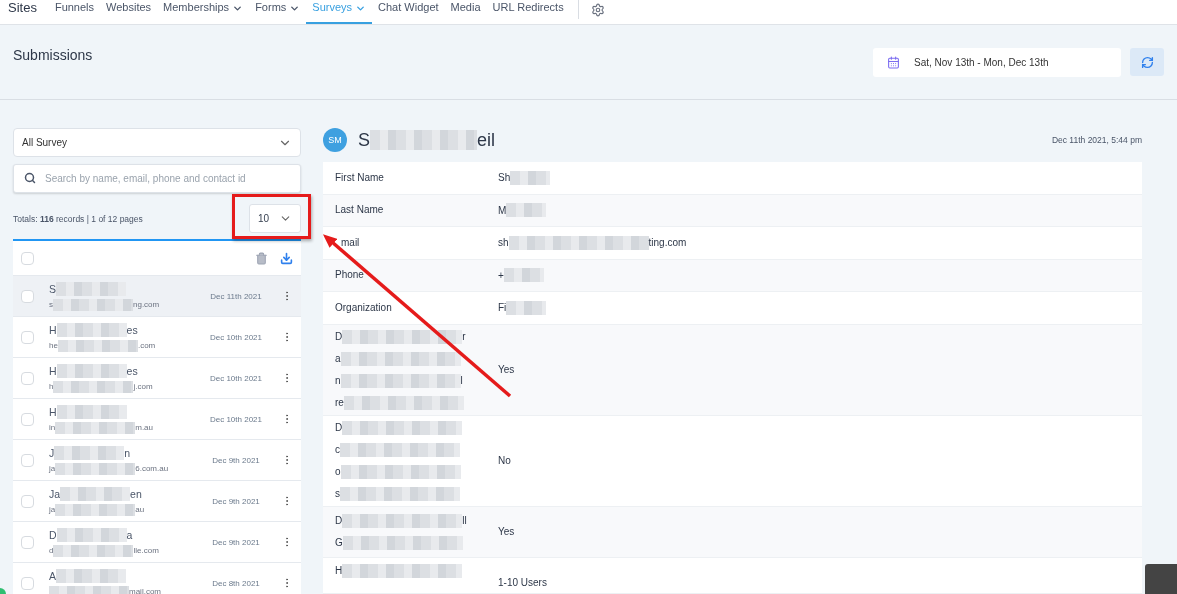  I want to click on field-label: o, so click(398, 471).